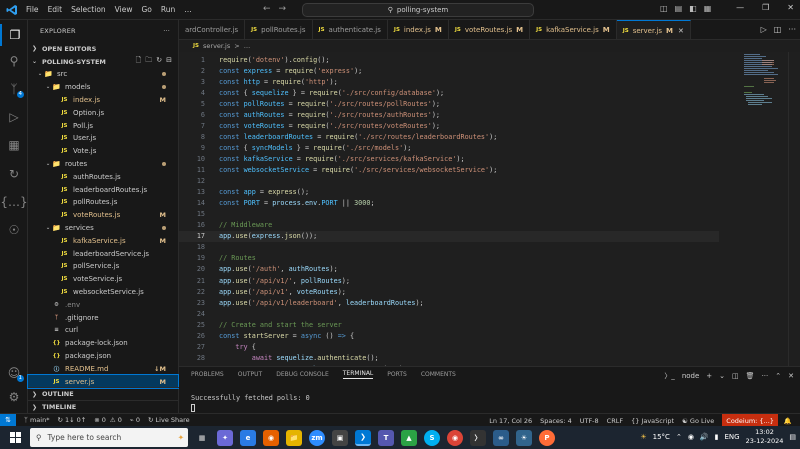 This screenshot has height=449, width=800. What do you see at coordinates (88, 9) in the screenshot?
I see `menu-selection: Selection` at bounding box center [88, 9].